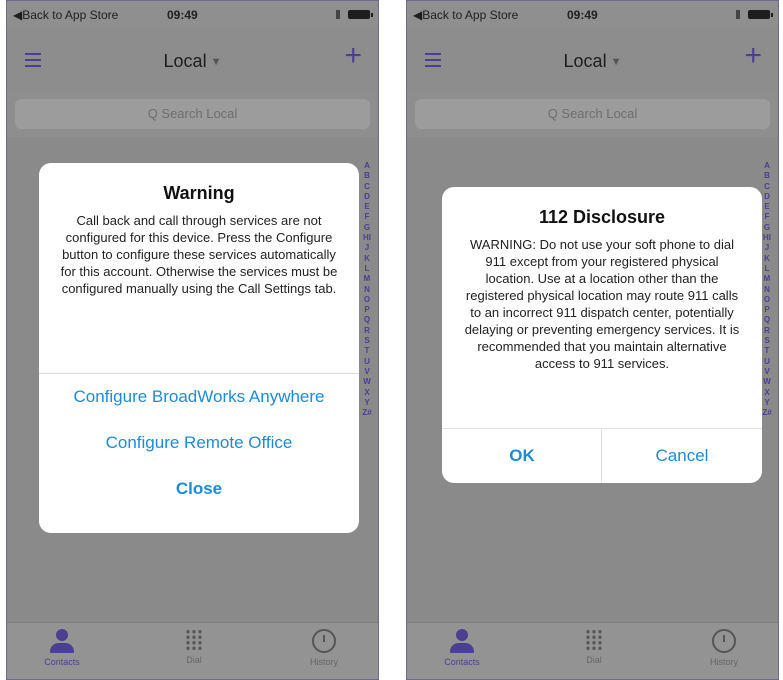 This screenshot has height=680, width=783. Describe the element at coordinates (681, 456) in the screenshot. I see `cancel-button: Cancel` at that location.